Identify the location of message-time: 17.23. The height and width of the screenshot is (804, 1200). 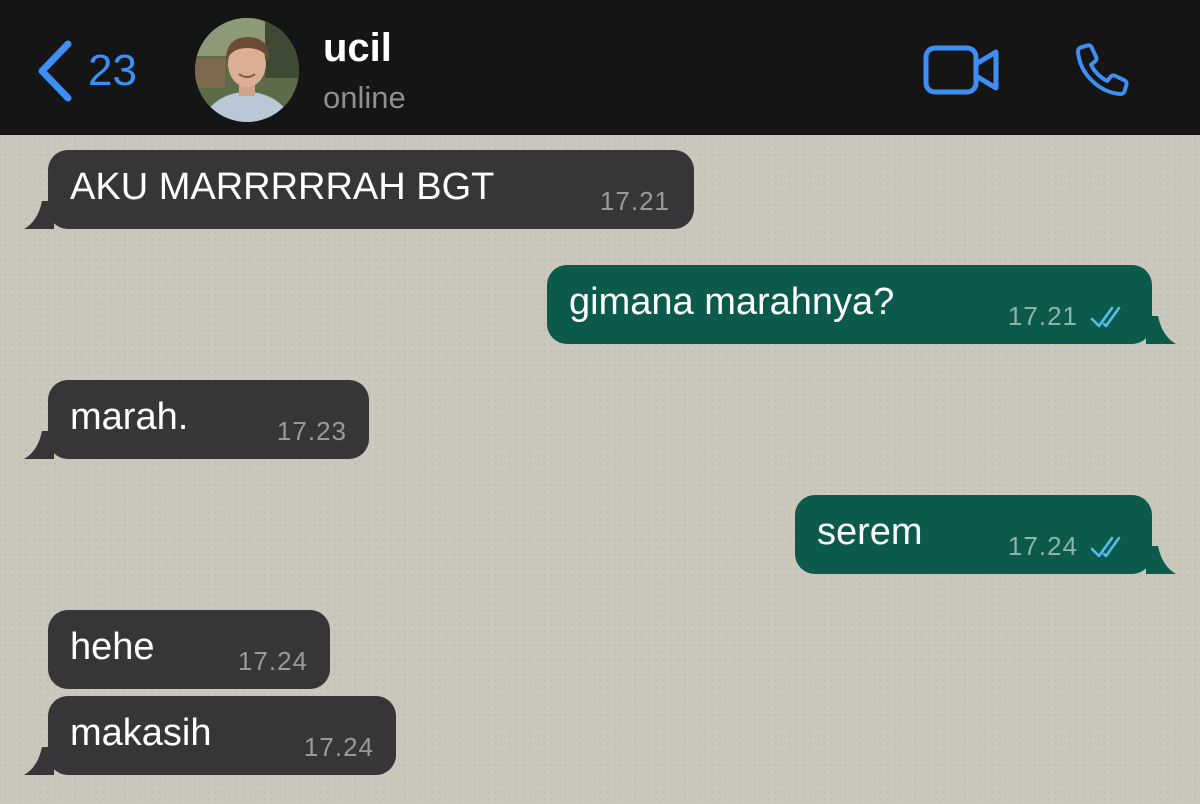
(311, 431).